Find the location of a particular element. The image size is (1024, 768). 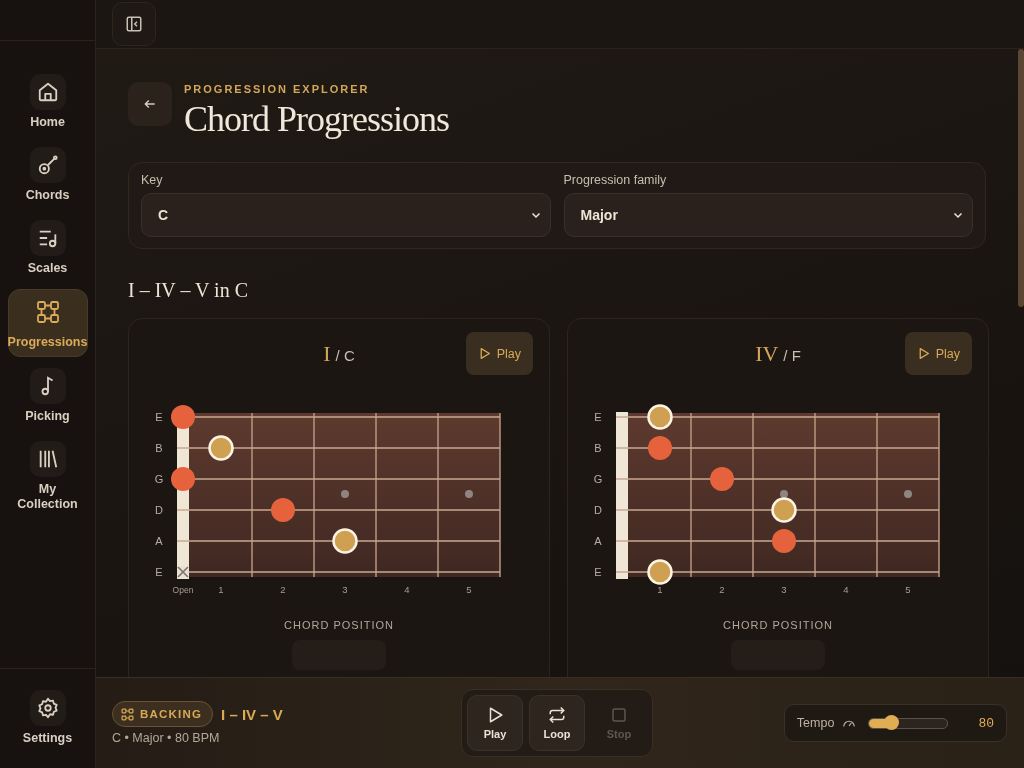

page-title: Chord Progressions is located at coordinates (316, 119).